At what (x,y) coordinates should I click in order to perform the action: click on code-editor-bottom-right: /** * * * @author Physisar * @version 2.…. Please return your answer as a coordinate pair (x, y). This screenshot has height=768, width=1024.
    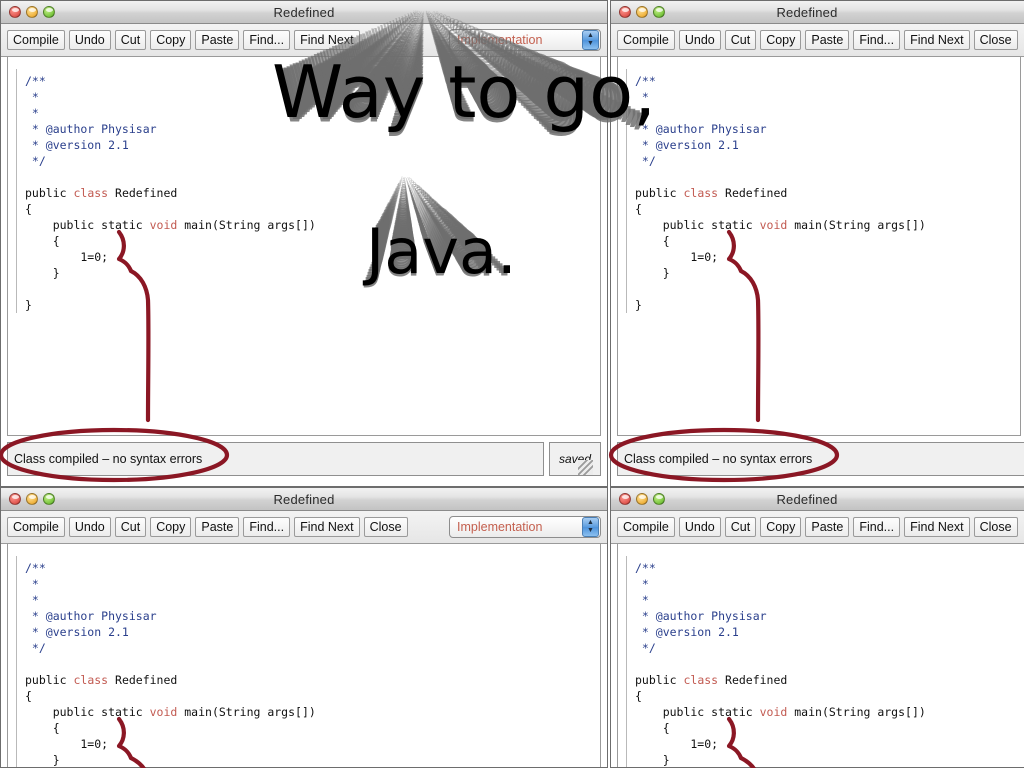
    Looking at the image, I should click on (820, 655).